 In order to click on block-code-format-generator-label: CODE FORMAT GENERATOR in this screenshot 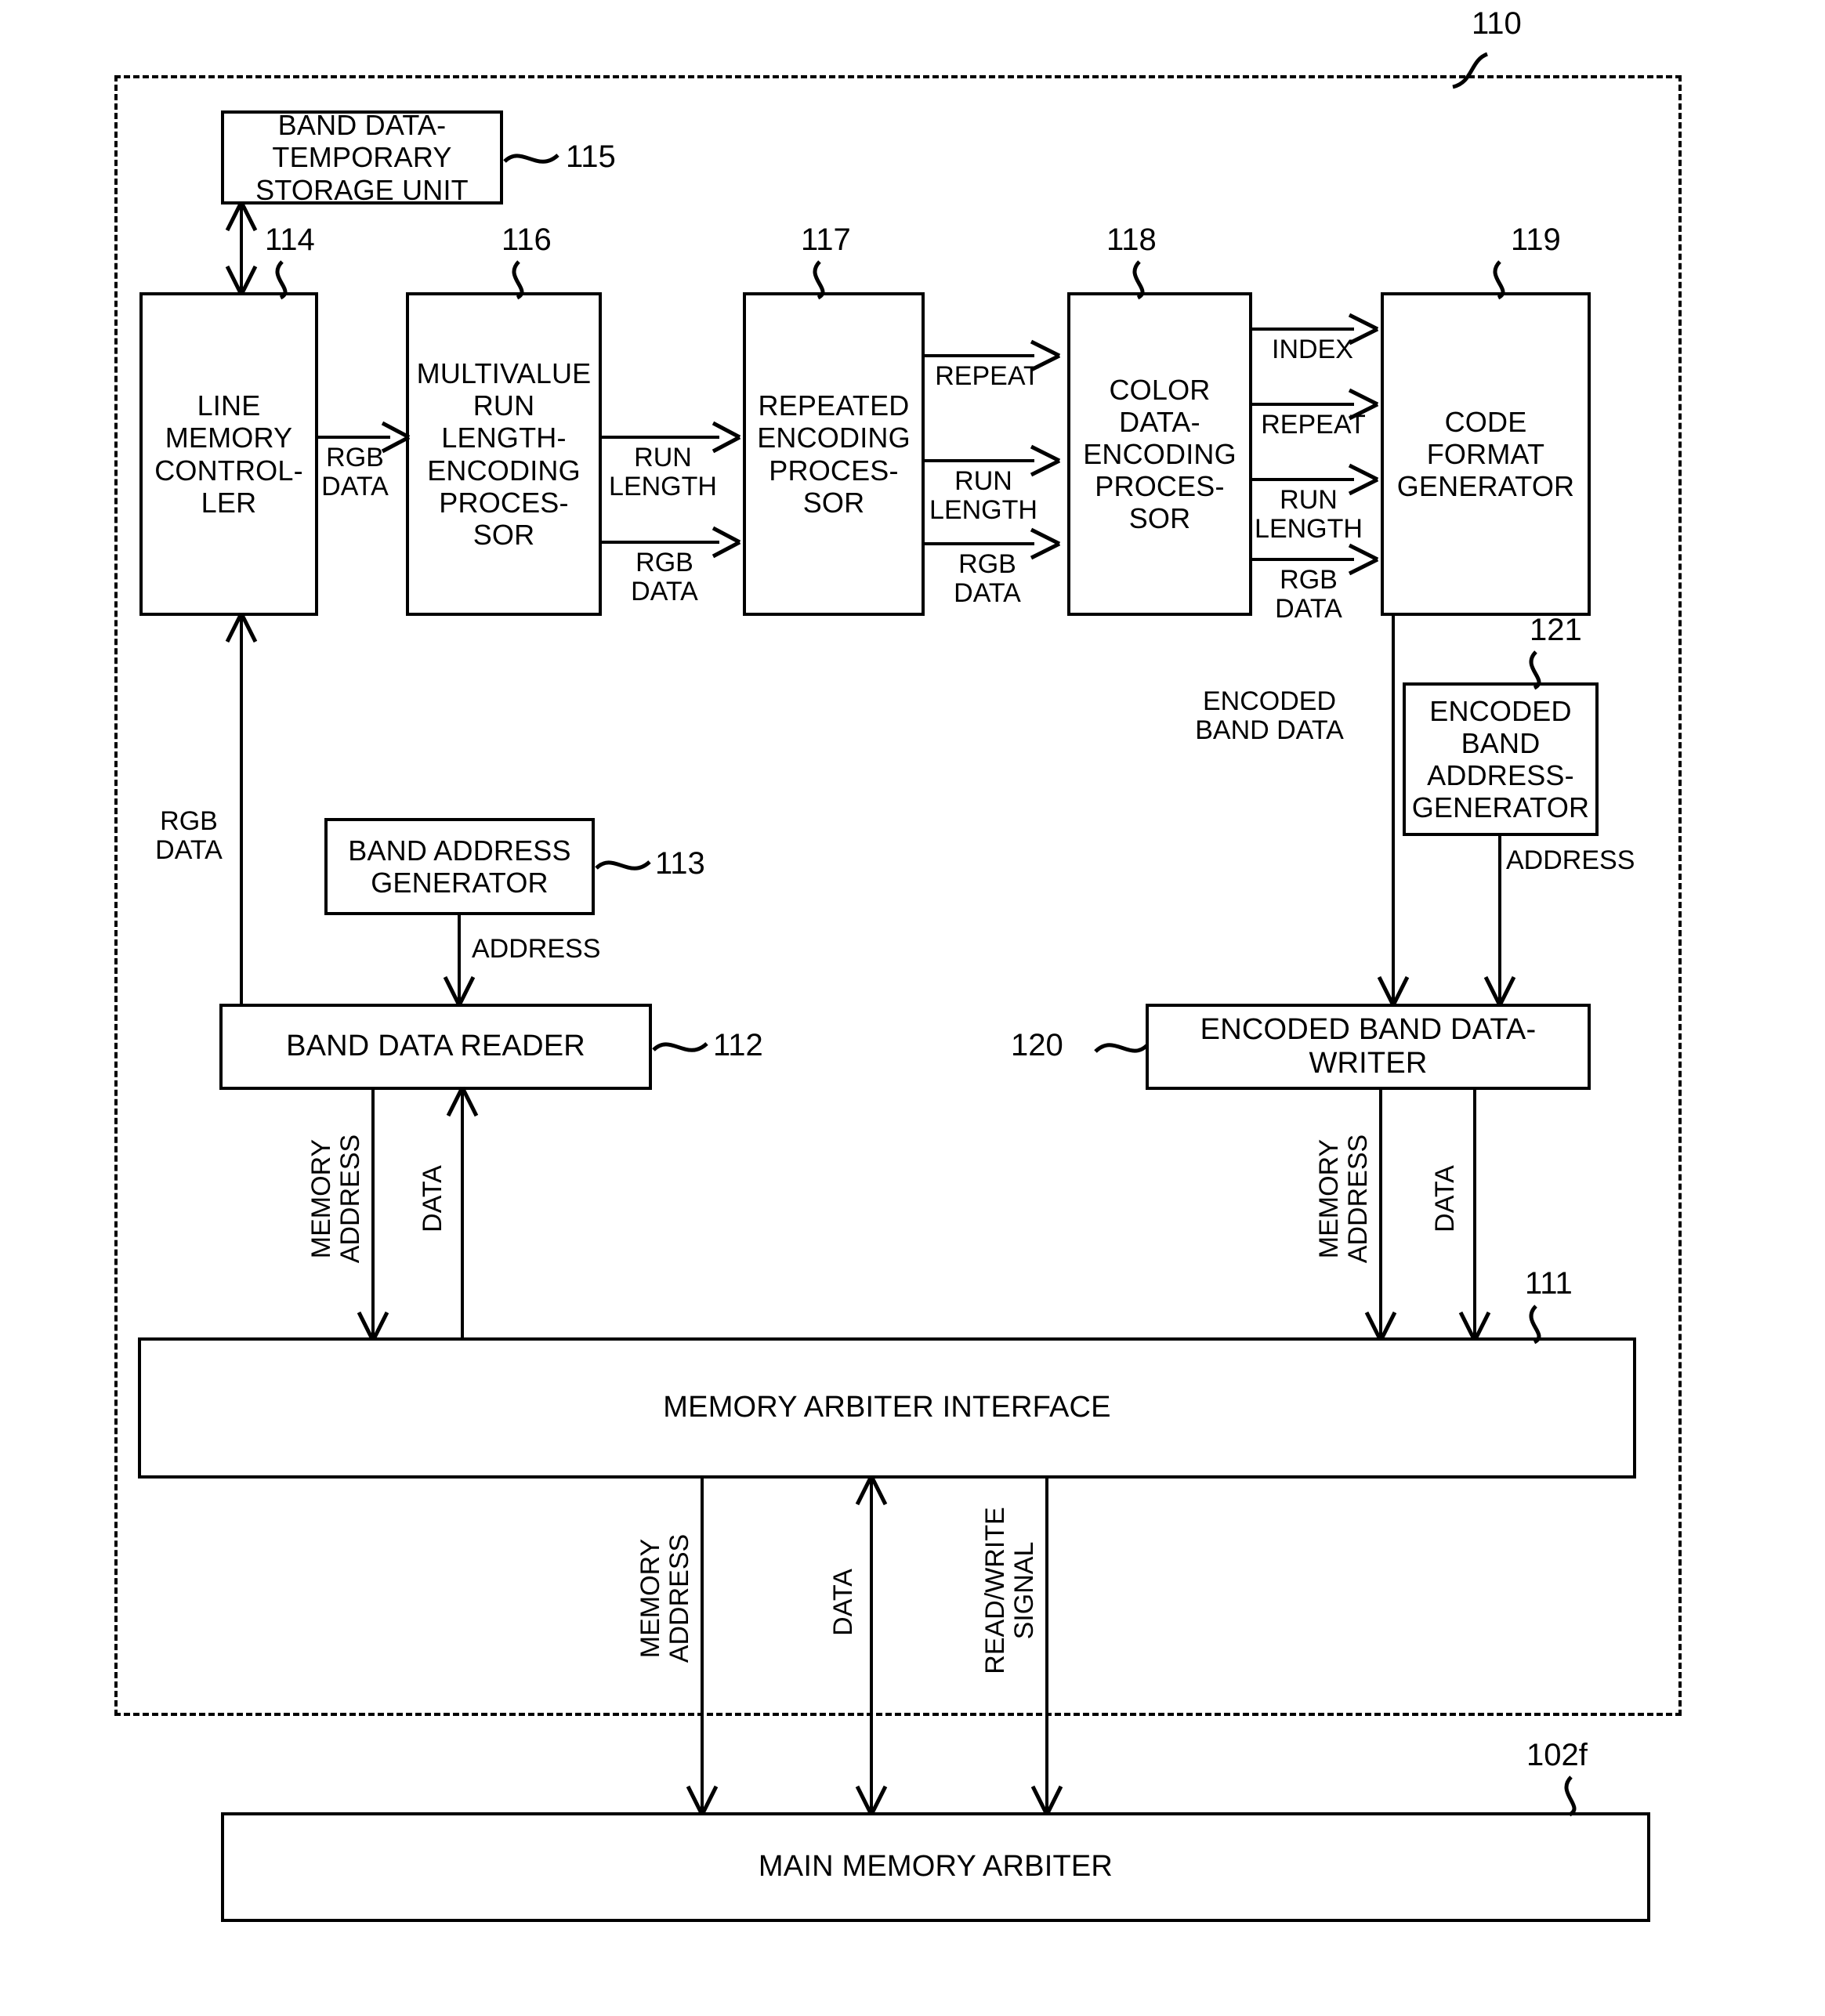, I will do `click(1485, 454)`.